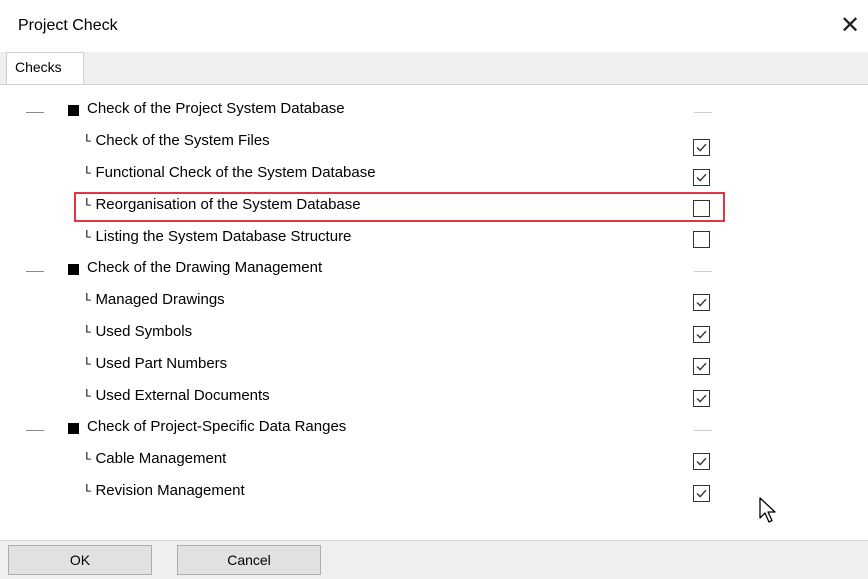 The height and width of the screenshot is (579, 868). I want to click on group-row-project-system-database: Check of the Project System Database, so click(434, 112).